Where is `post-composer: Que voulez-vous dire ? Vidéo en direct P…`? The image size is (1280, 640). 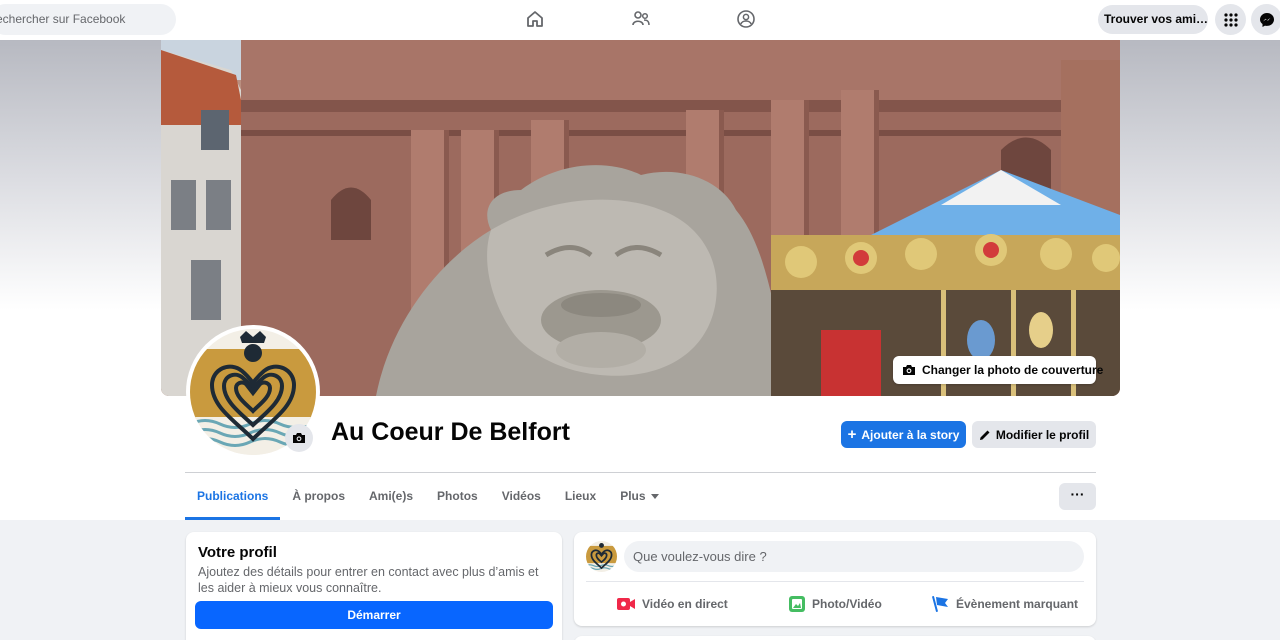 post-composer: Que voulez-vous dire ? Vidéo en direct P… is located at coordinates (835, 579).